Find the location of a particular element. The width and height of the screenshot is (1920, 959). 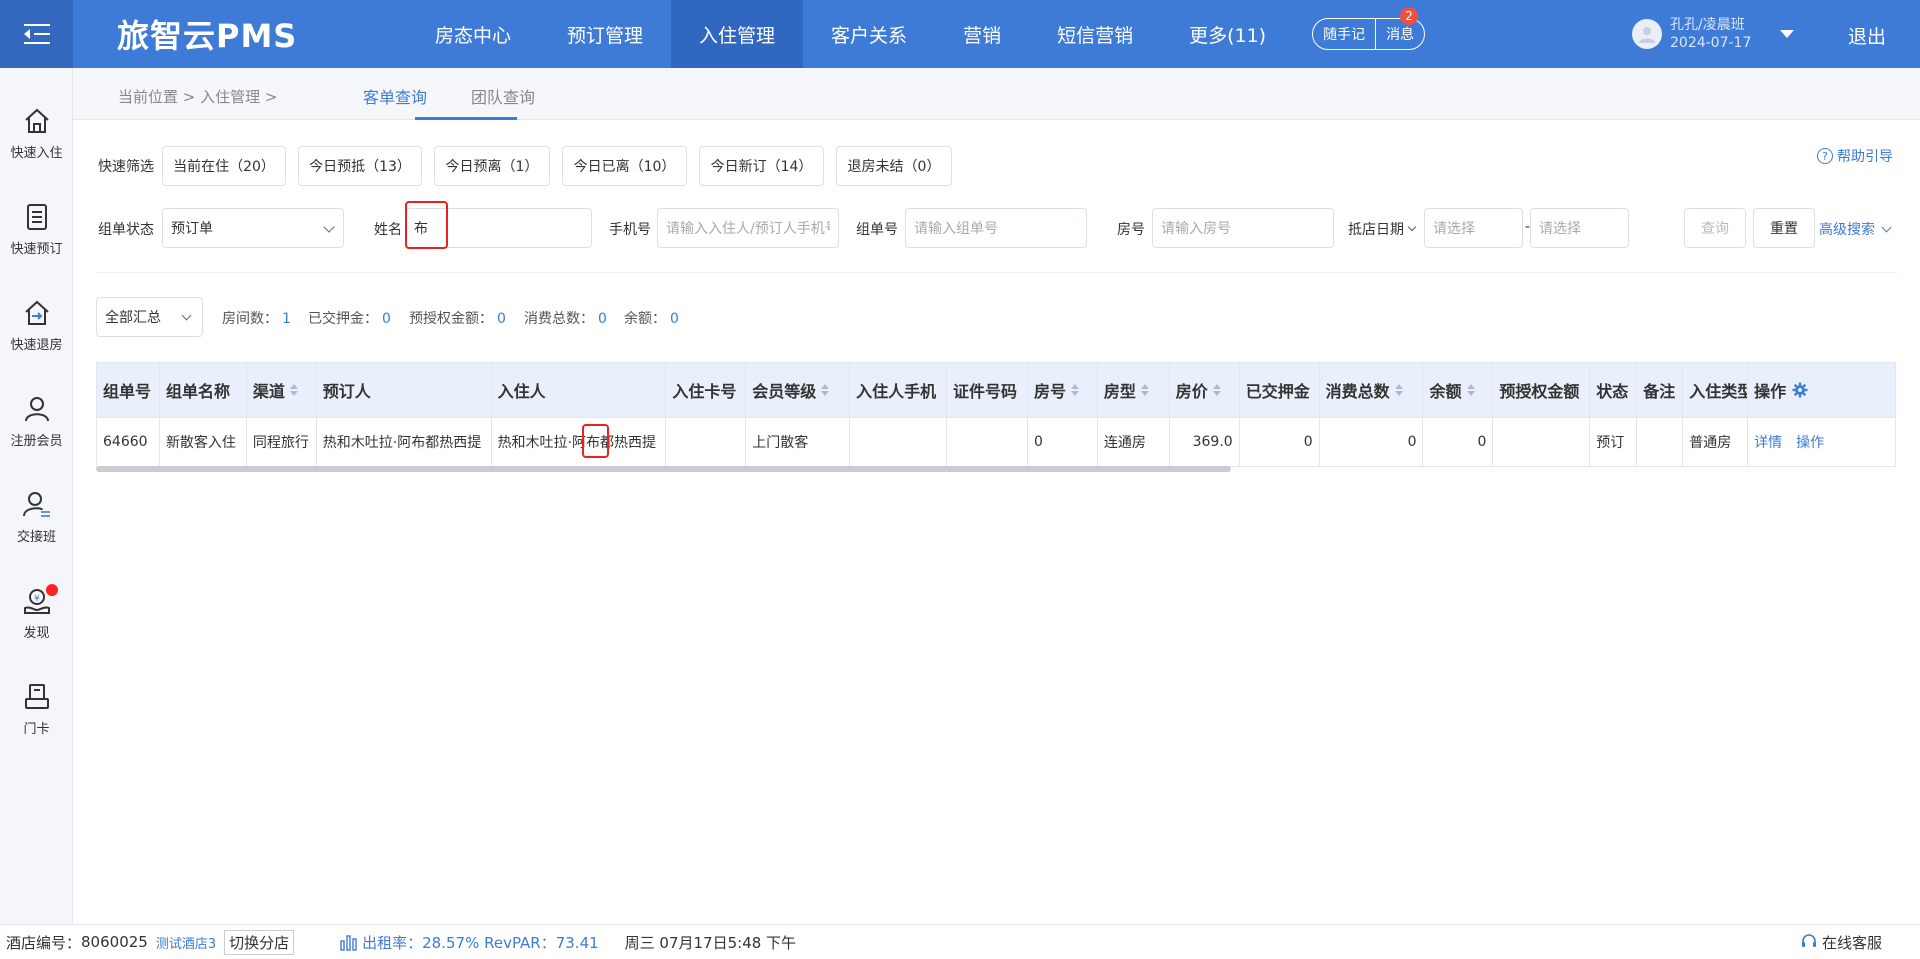

col-member-level: 会员等级 is located at coordinates (798, 390).